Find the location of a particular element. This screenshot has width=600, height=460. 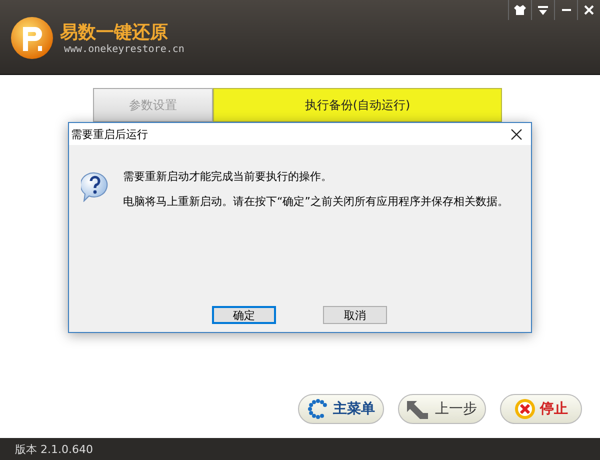

app-title: 易数一键还原 is located at coordinates (114, 33).